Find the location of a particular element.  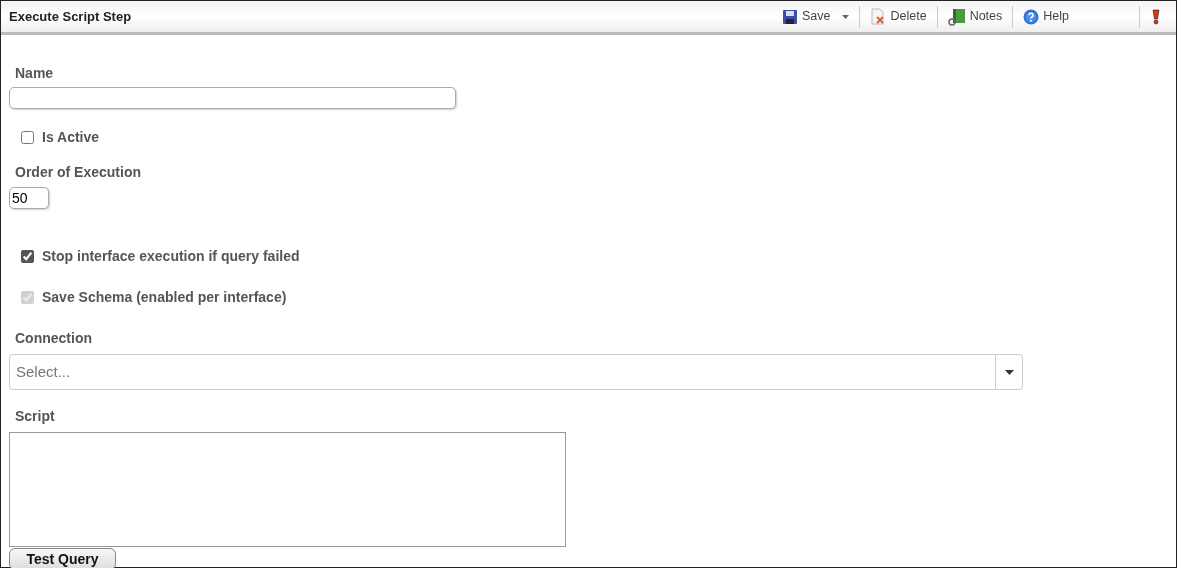

help-icon is located at coordinates (1031, 16).